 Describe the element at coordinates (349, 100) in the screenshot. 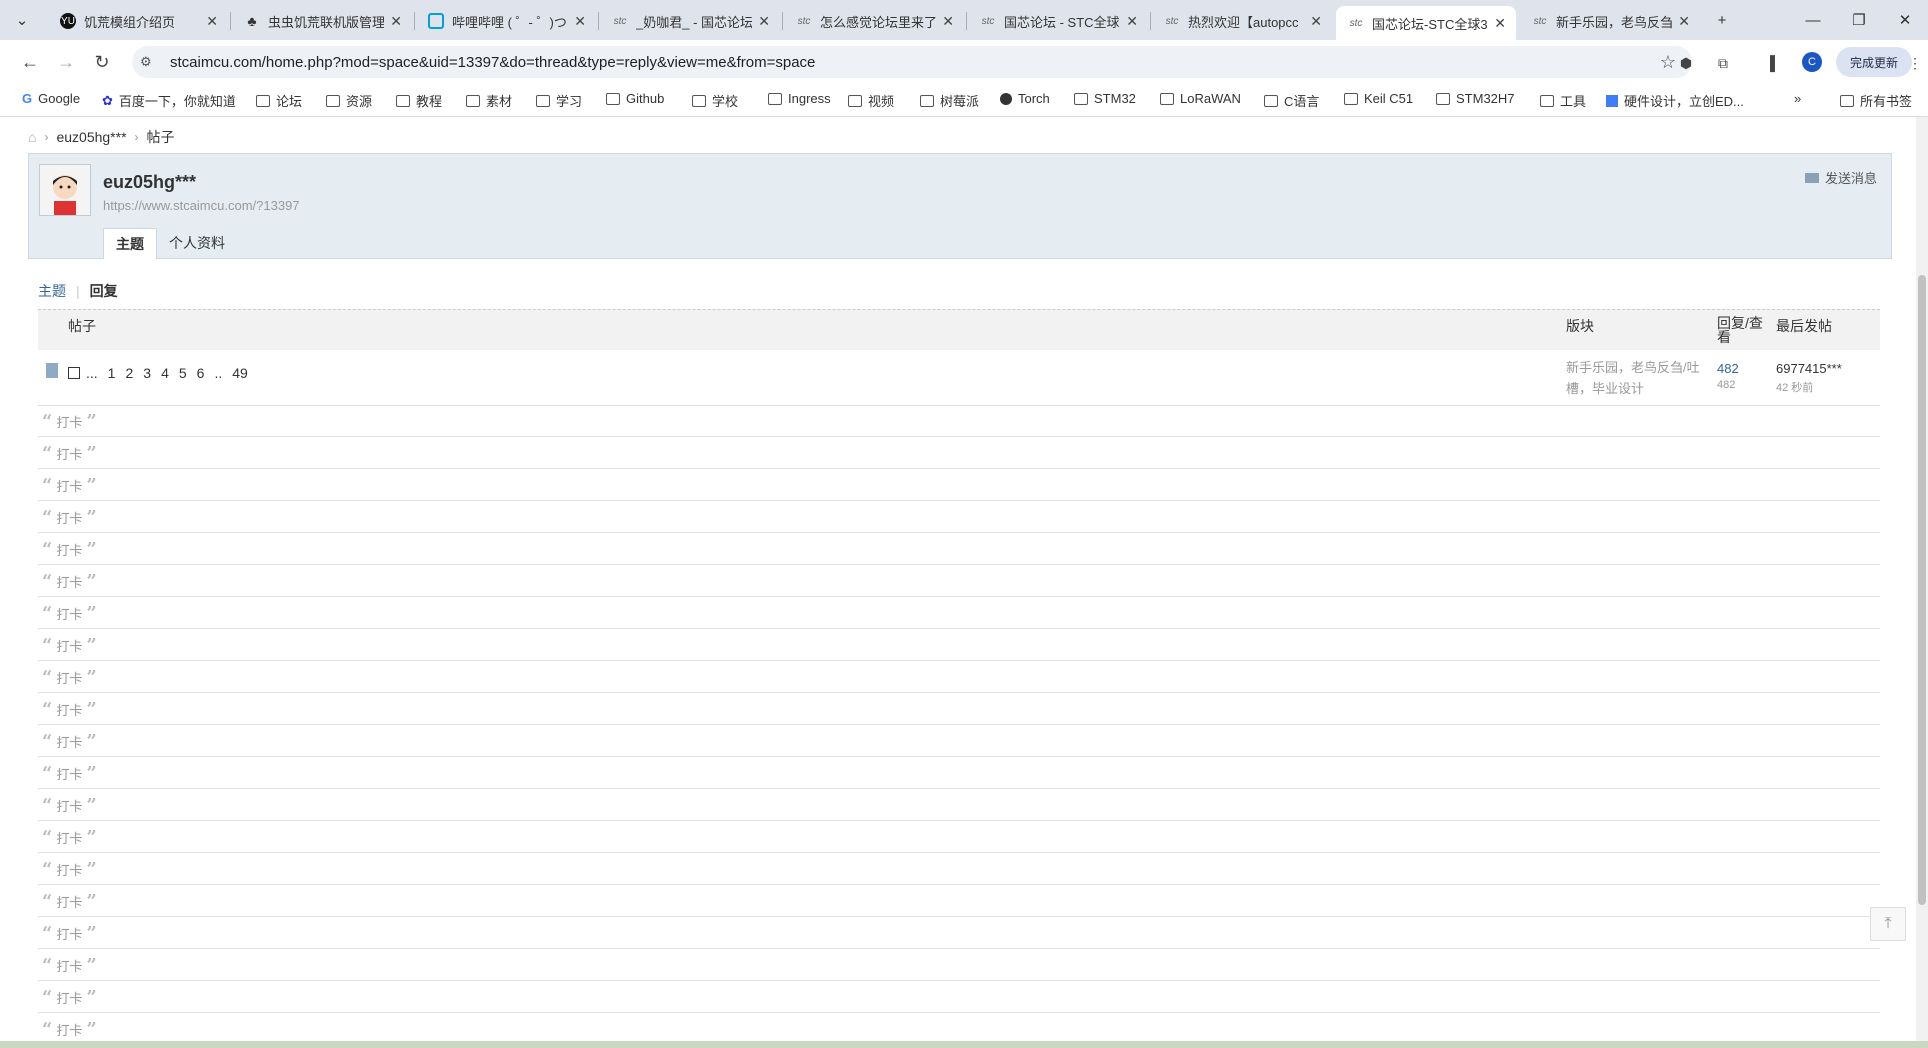

I see `bookmark-item: 资源` at that location.